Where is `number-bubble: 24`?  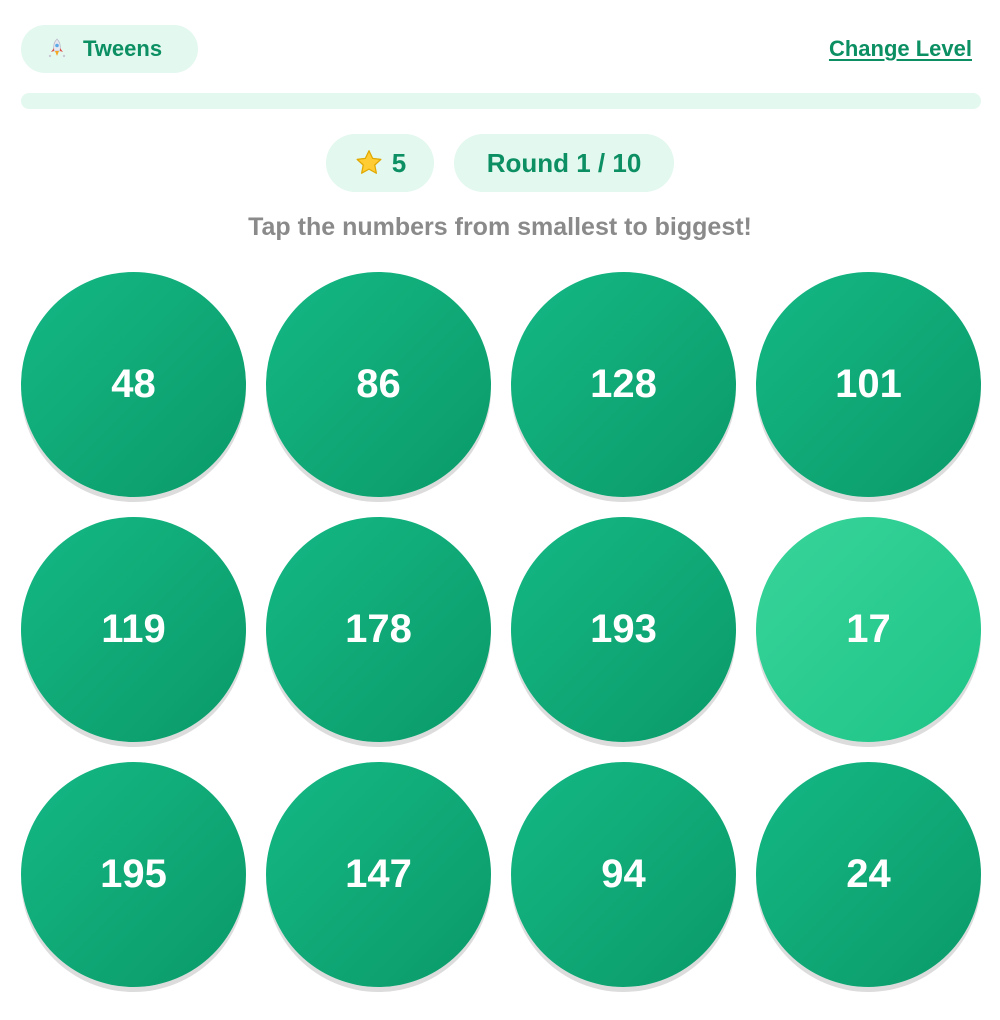
number-bubble: 24 is located at coordinates (868, 874).